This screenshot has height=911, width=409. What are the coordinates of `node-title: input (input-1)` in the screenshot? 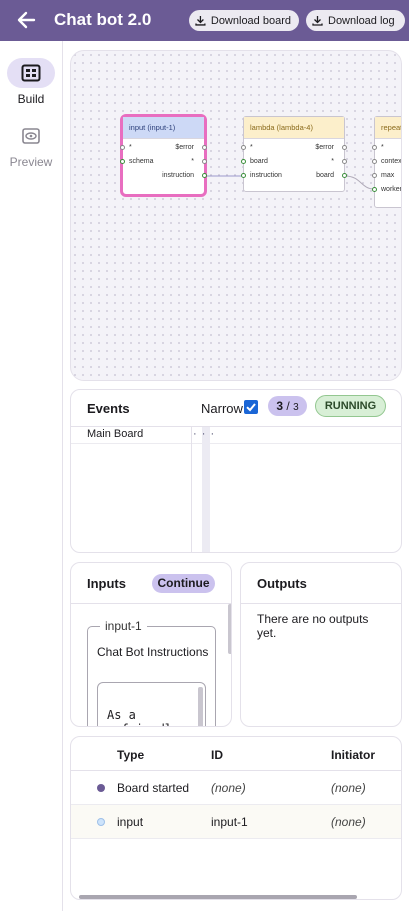 It's located at (163, 128).